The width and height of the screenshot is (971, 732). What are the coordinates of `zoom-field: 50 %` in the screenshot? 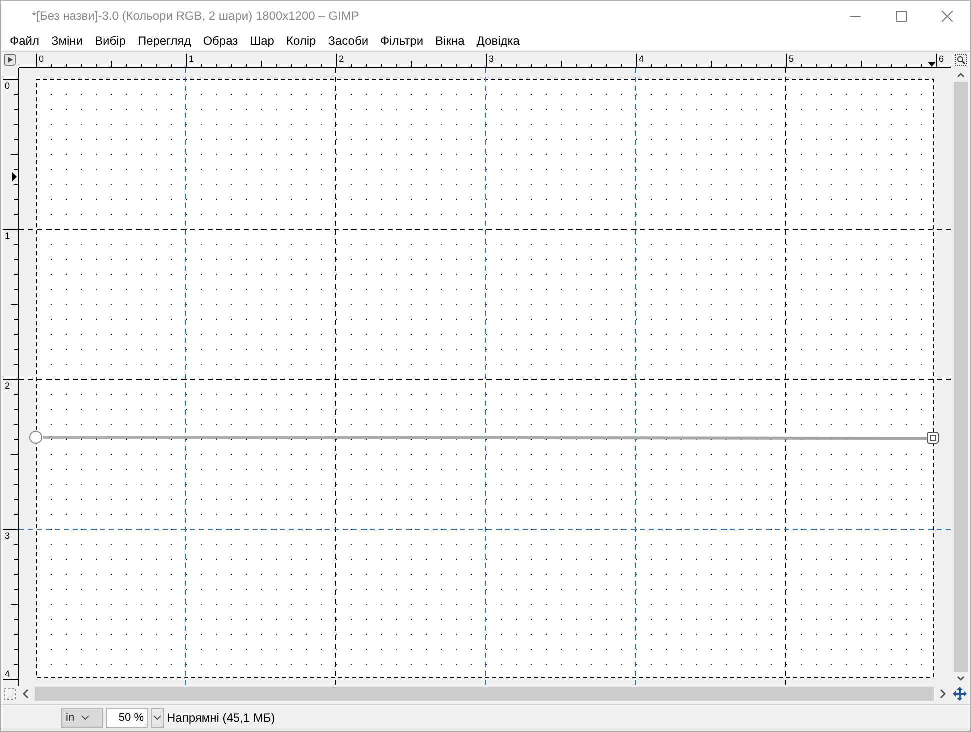 It's located at (127, 718).